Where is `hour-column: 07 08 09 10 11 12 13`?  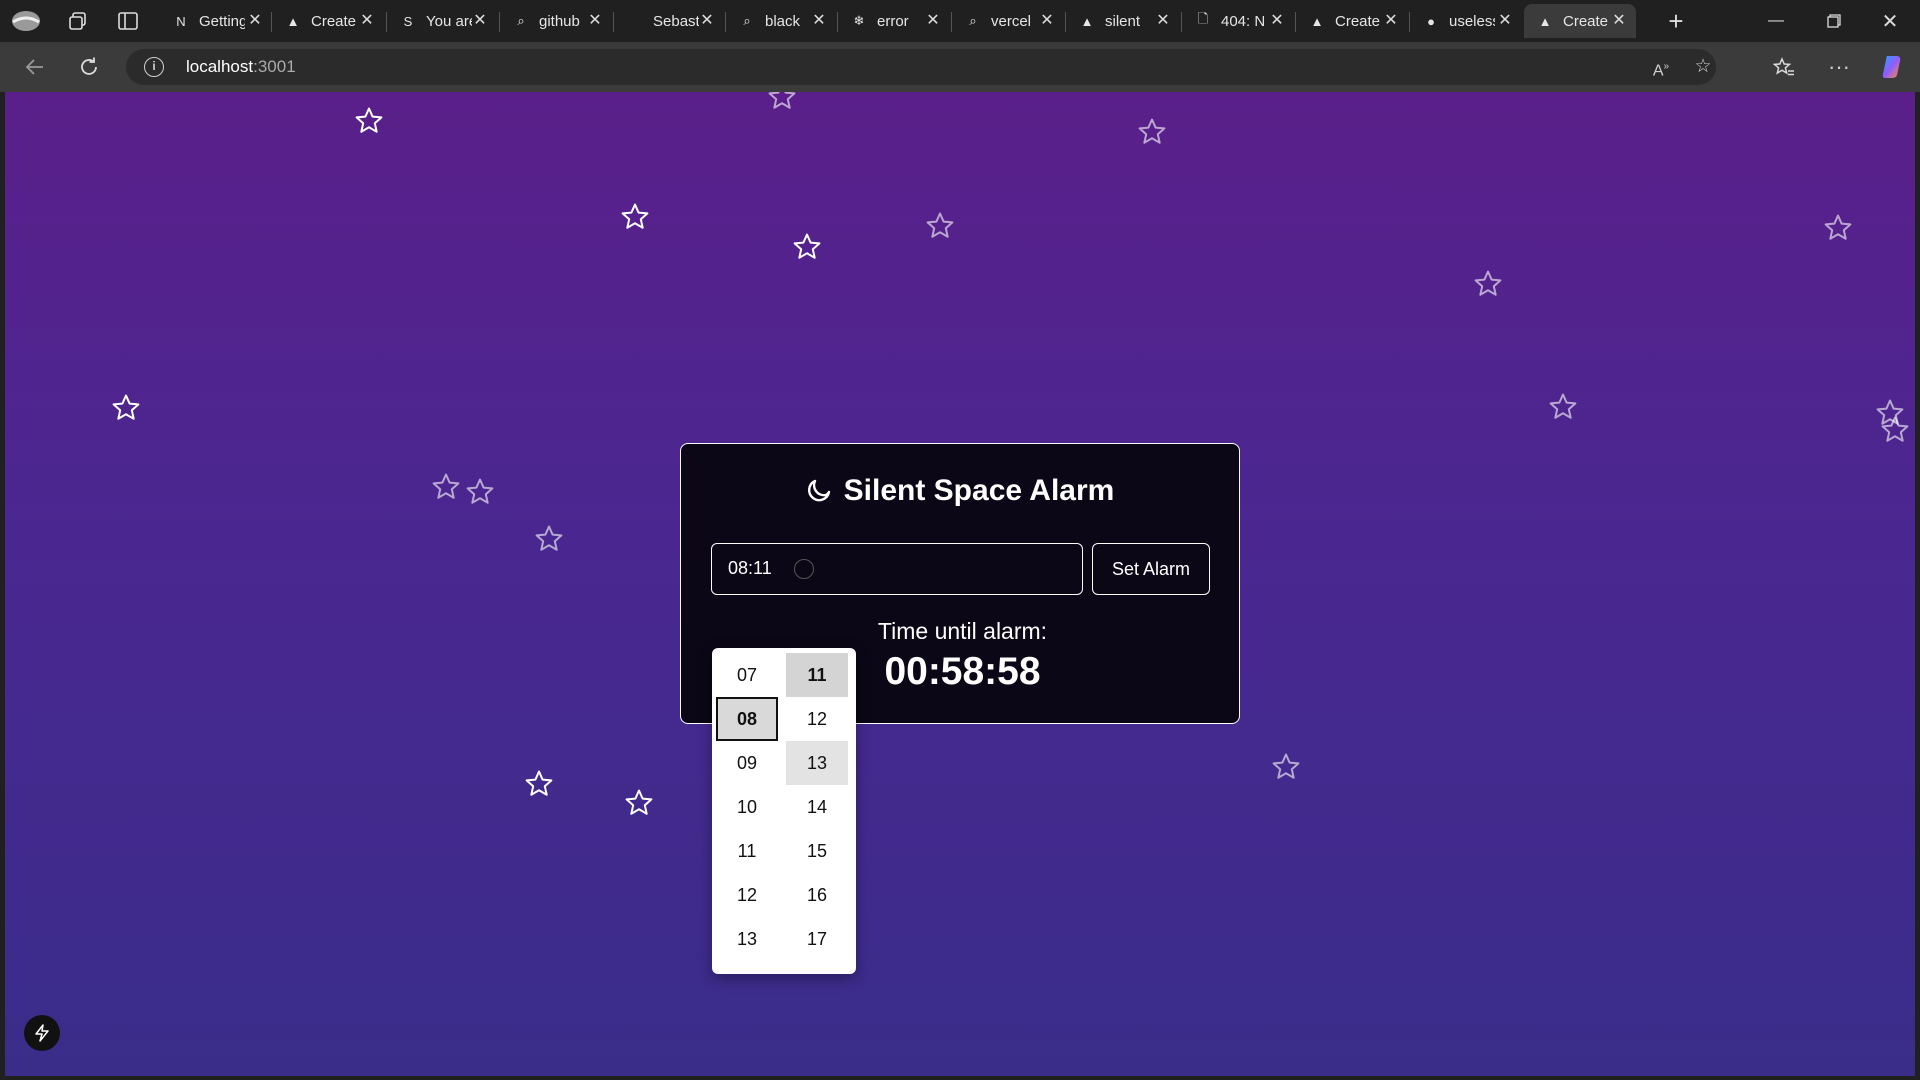 hour-column: 07 08 09 10 11 12 13 is located at coordinates (747, 807).